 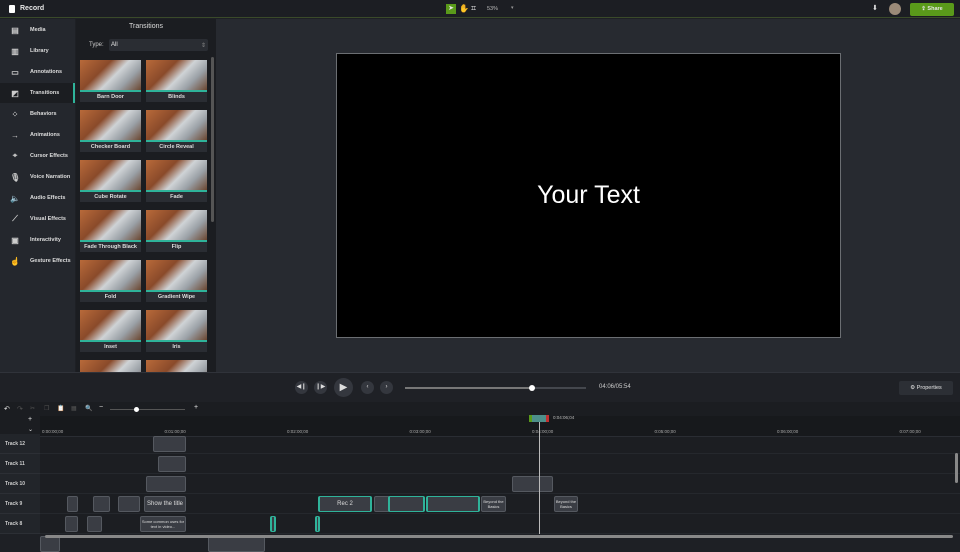 What do you see at coordinates (386, 387) in the screenshot?
I see `next-marker-icon: ›` at bounding box center [386, 387].